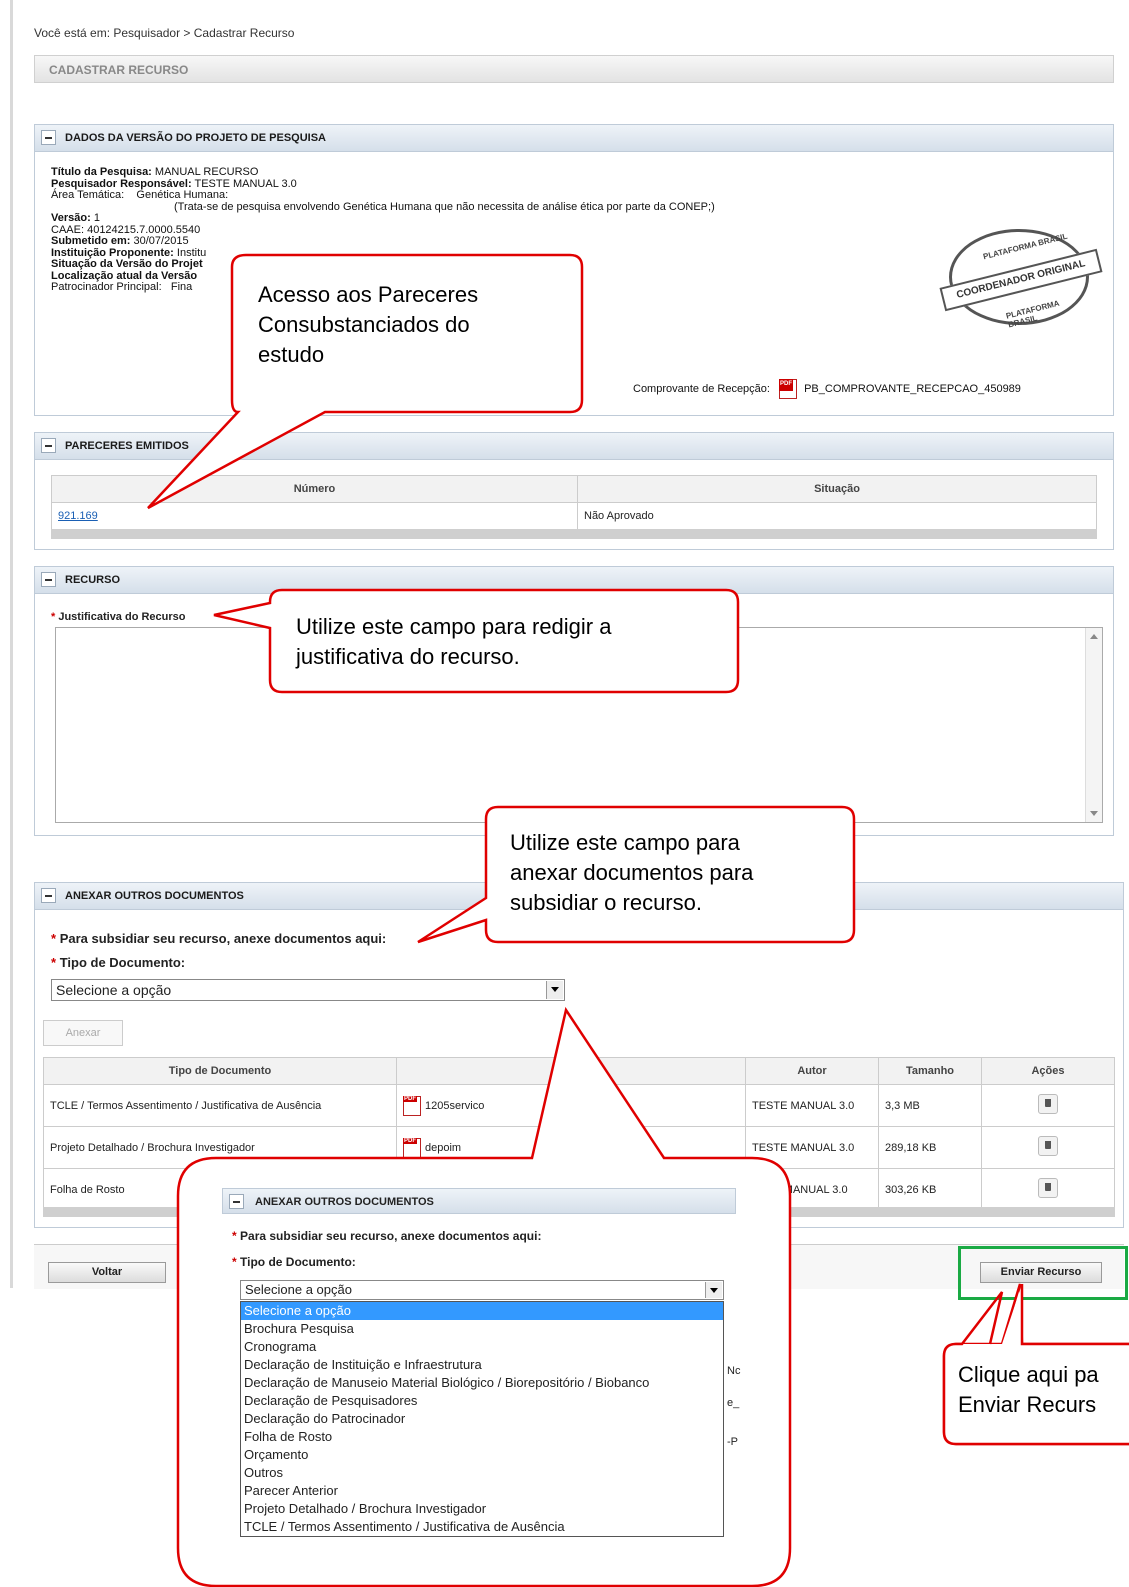 The width and height of the screenshot is (1129, 1587). Describe the element at coordinates (236, 1201) in the screenshot. I see `collapse-icon` at that location.